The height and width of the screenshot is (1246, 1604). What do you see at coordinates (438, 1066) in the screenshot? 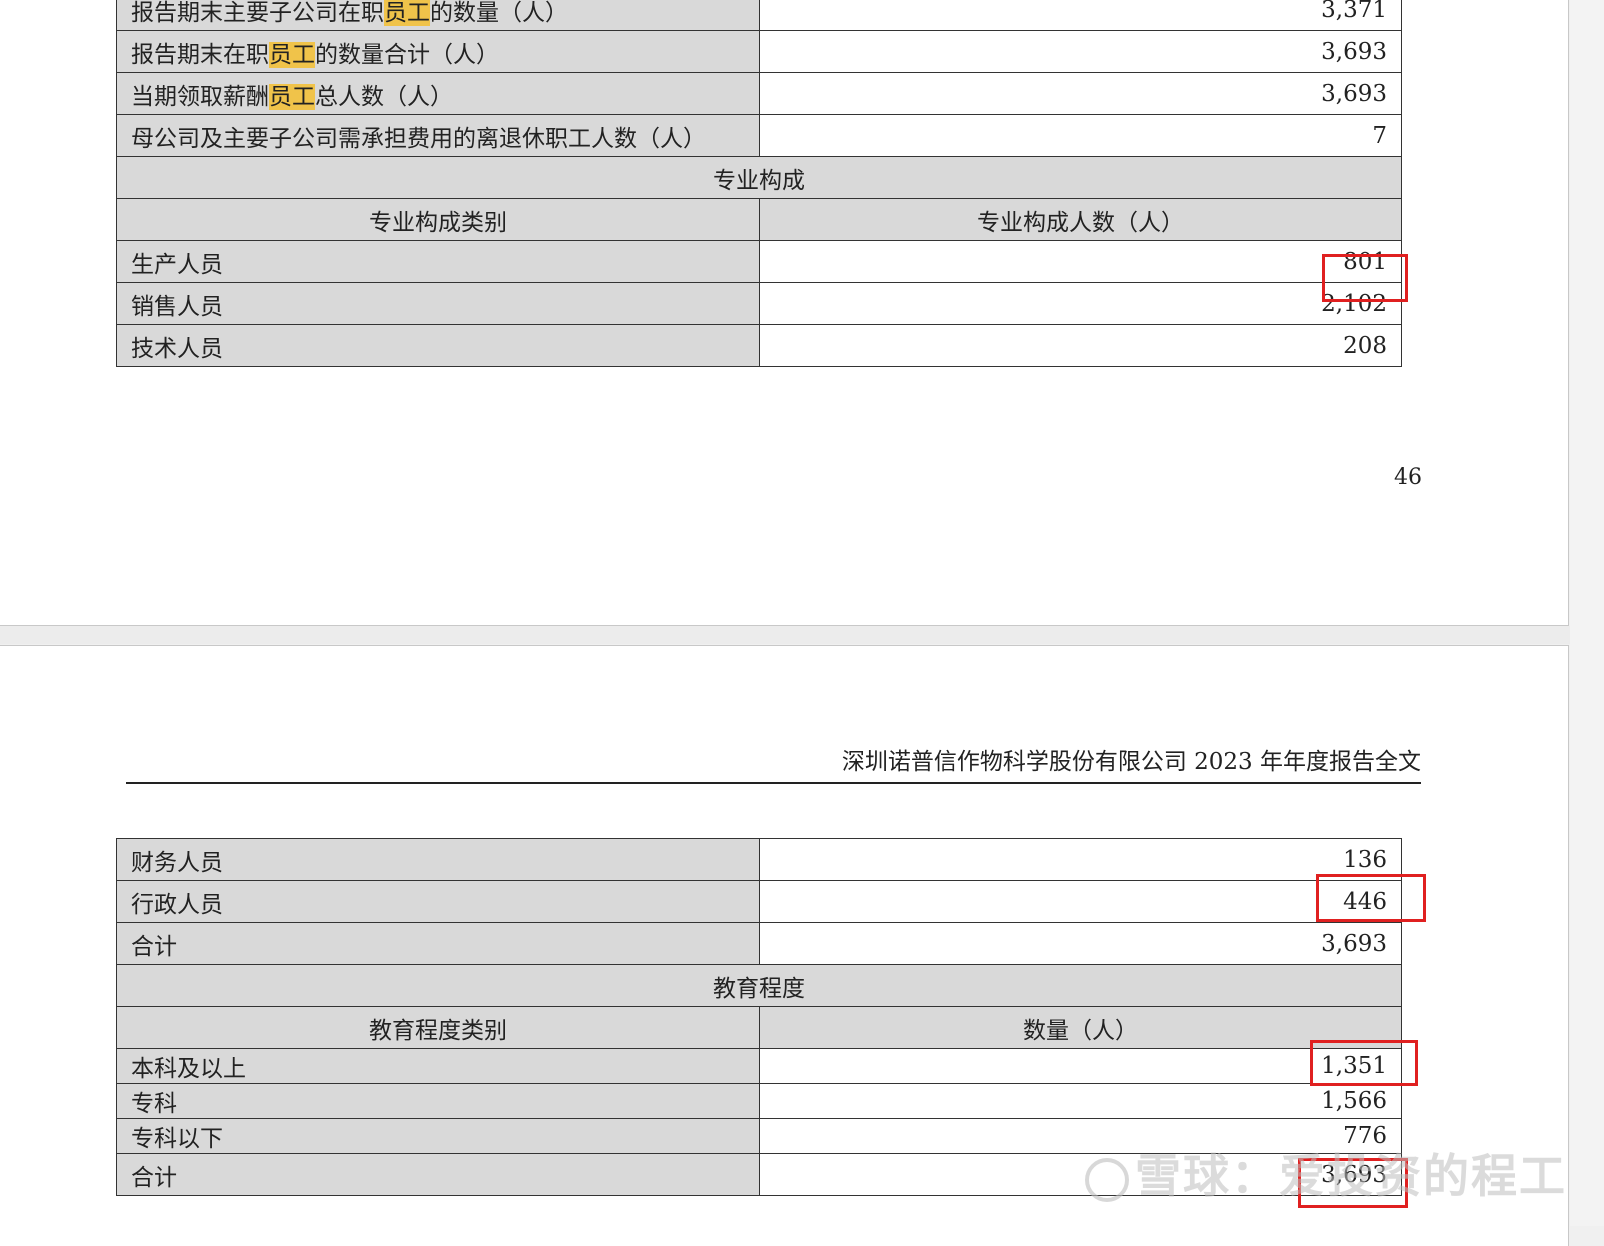
I see `row-label: 本科及以上` at bounding box center [438, 1066].